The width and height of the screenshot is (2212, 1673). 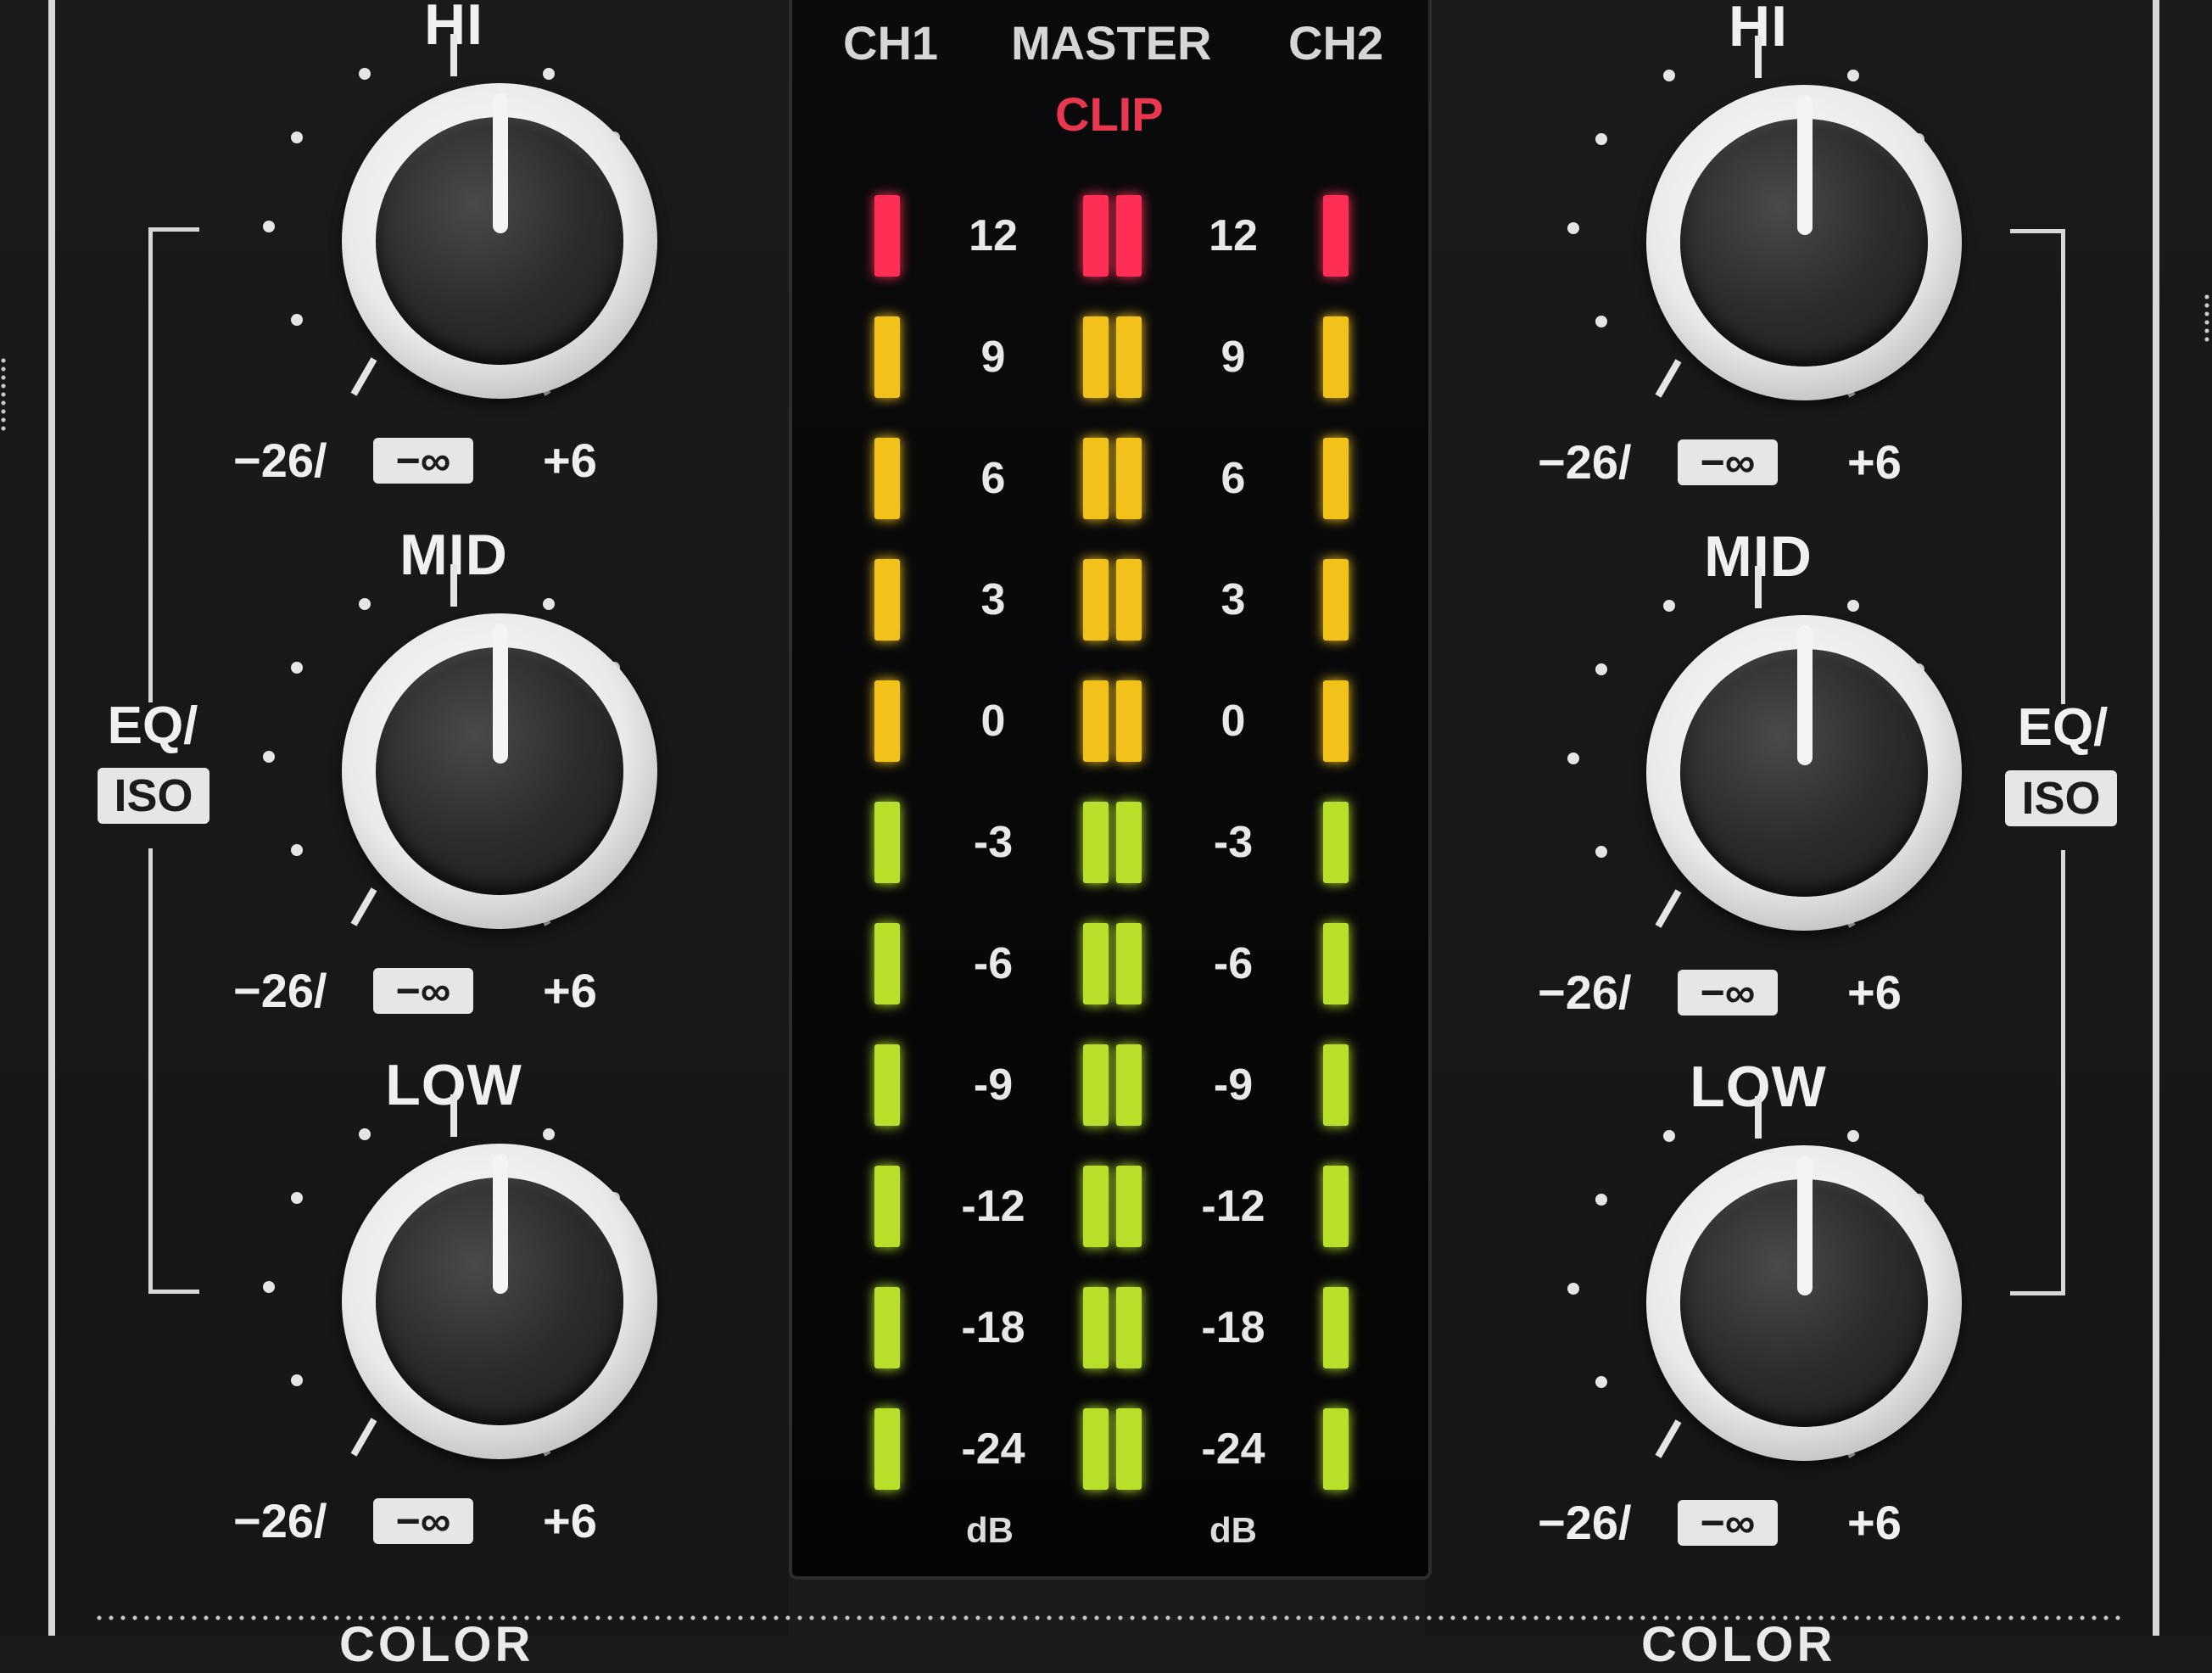 I want to click on meter-scale-left: -12, so click(x=993, y=1206).